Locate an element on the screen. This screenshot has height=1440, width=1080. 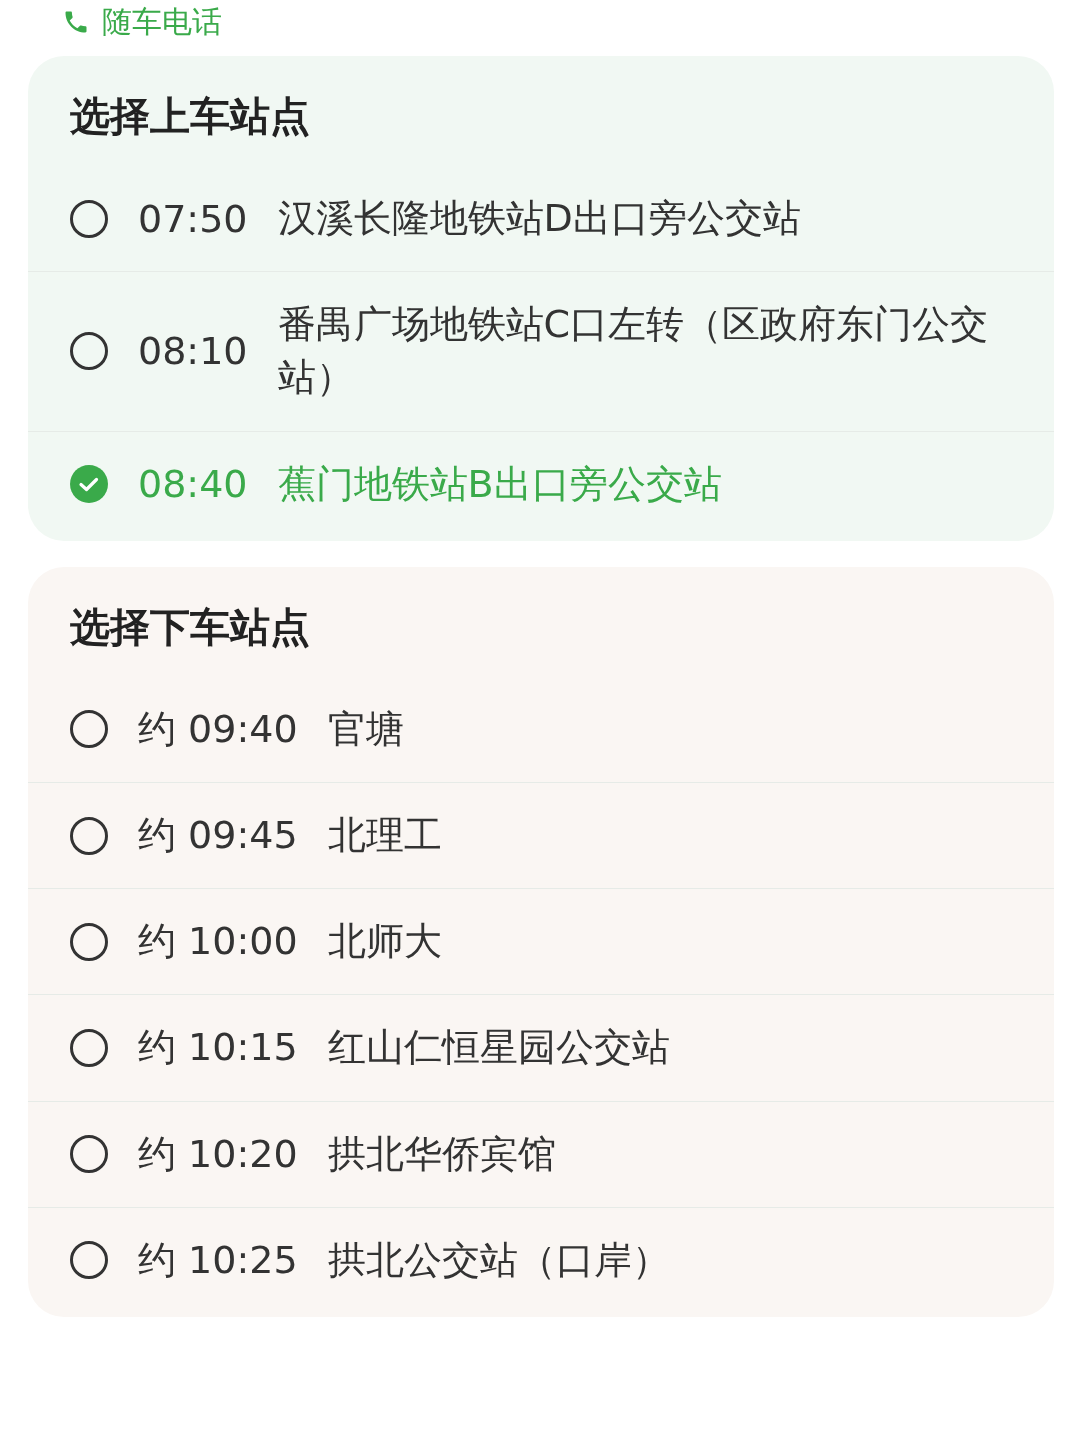
stop-name: 北师大 is located at coordinates (384, 942).